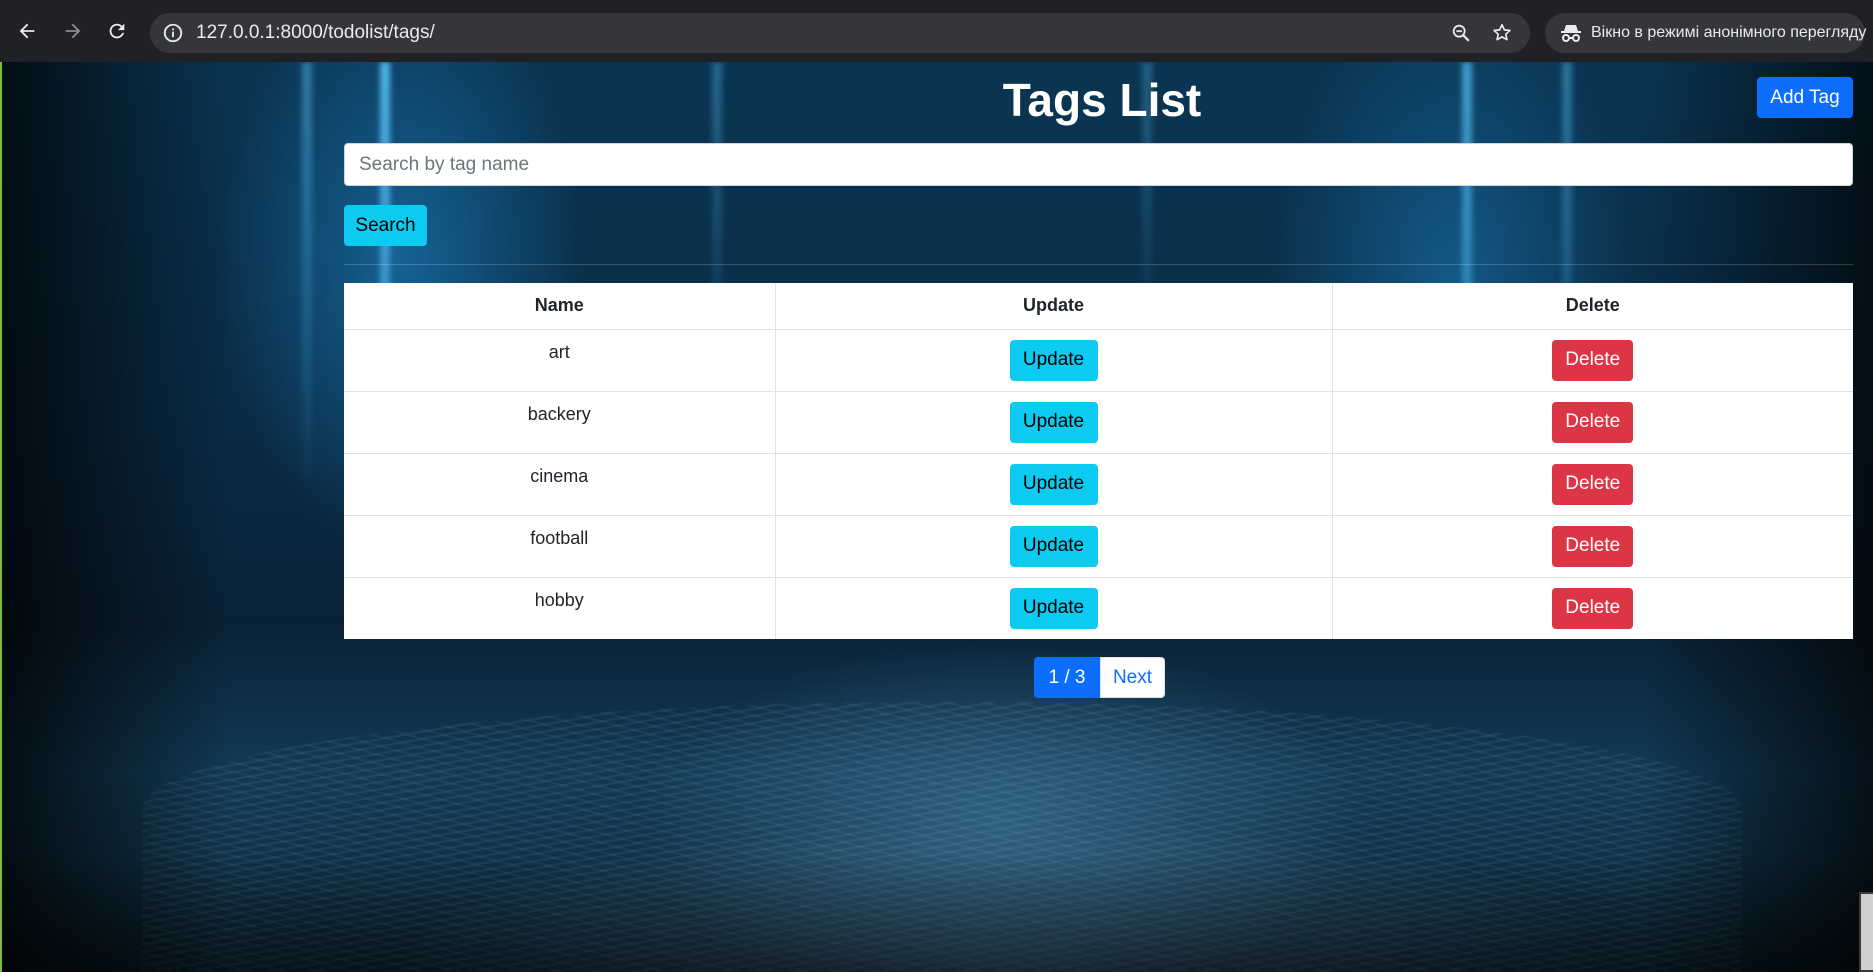 This screenshot has width=1873, height=972. I want to click on arrow-left-icon, so click(27, 31).